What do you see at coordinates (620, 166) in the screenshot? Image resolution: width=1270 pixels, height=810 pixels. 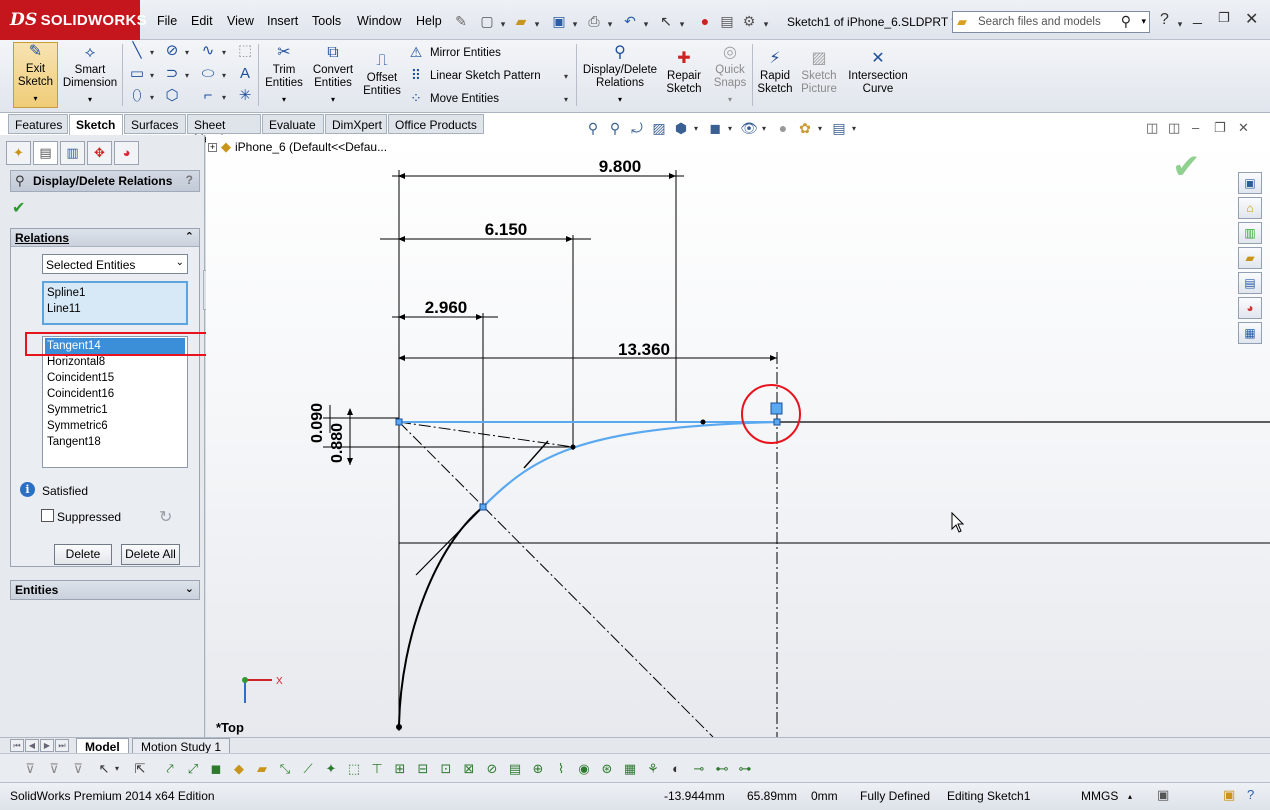 I see `dimension-9800: 9.800` at bounding box center [620, 166].